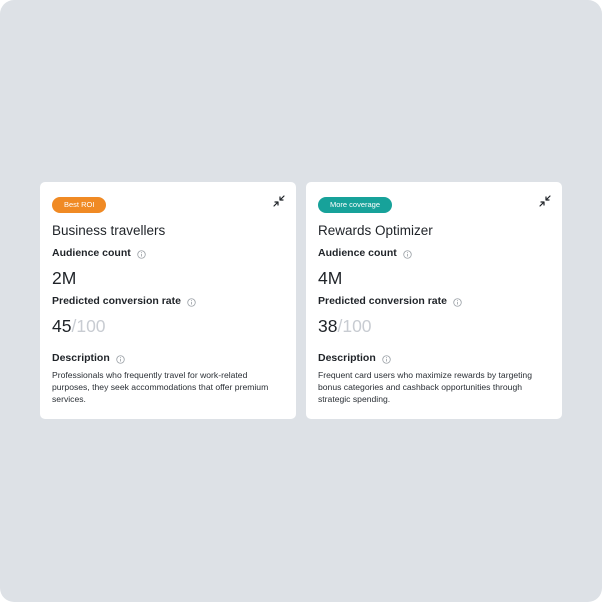  What do you see at coordinates (168, 326) in the screenshot?
I see `conversion-rate-value: 45/100` at bounding box center [168, 326].